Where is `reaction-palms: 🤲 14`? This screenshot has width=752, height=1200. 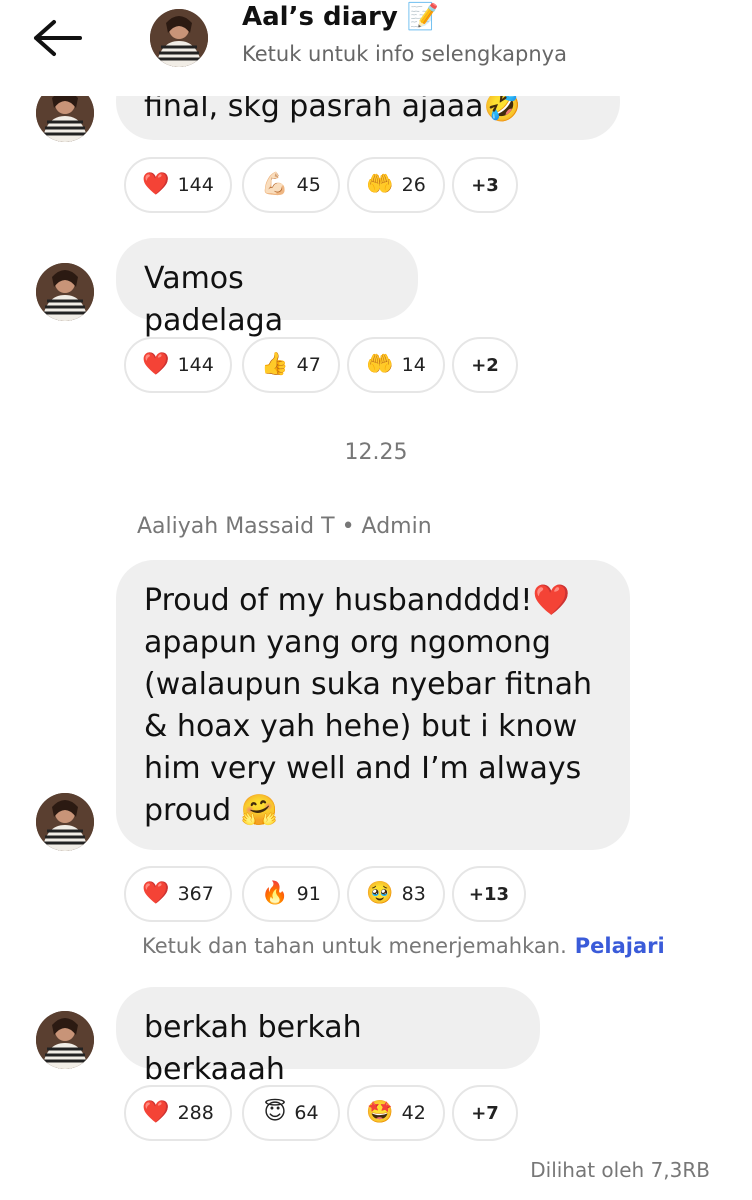
reaction-palms: 🤲 14 is located at coordinates (396, 365).